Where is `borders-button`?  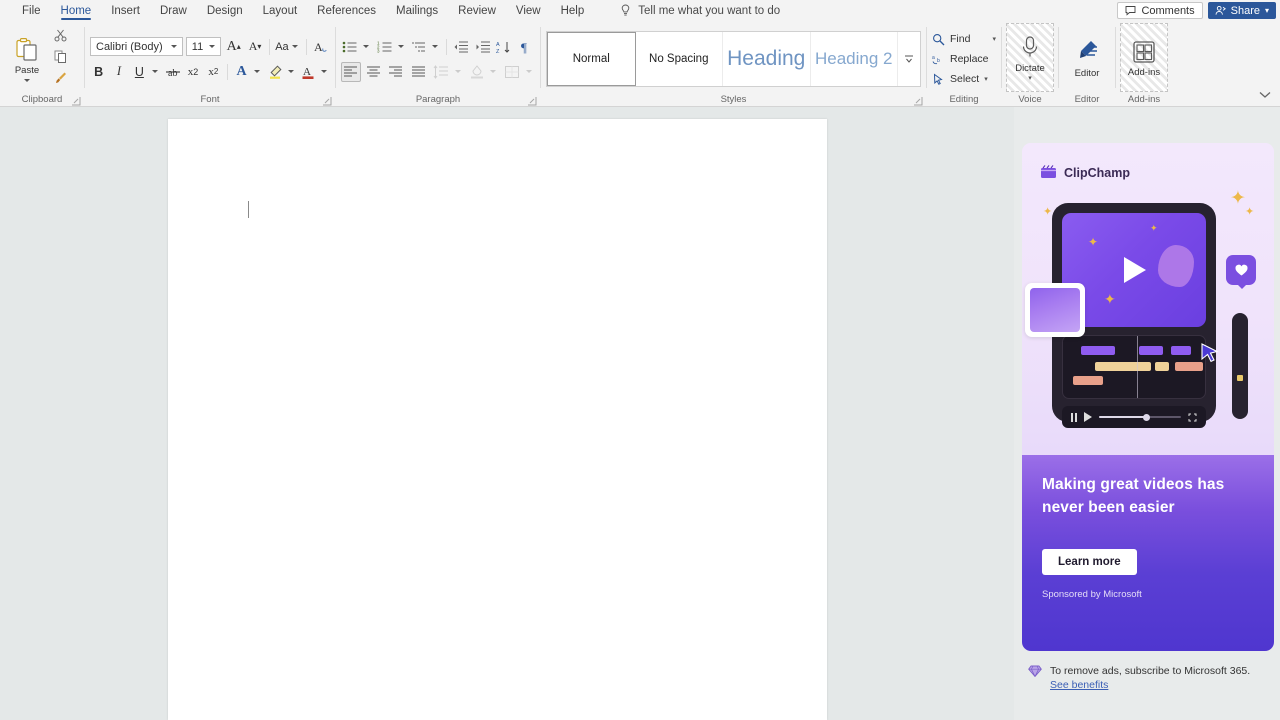 borders-button is located at coordinates (512, 72).